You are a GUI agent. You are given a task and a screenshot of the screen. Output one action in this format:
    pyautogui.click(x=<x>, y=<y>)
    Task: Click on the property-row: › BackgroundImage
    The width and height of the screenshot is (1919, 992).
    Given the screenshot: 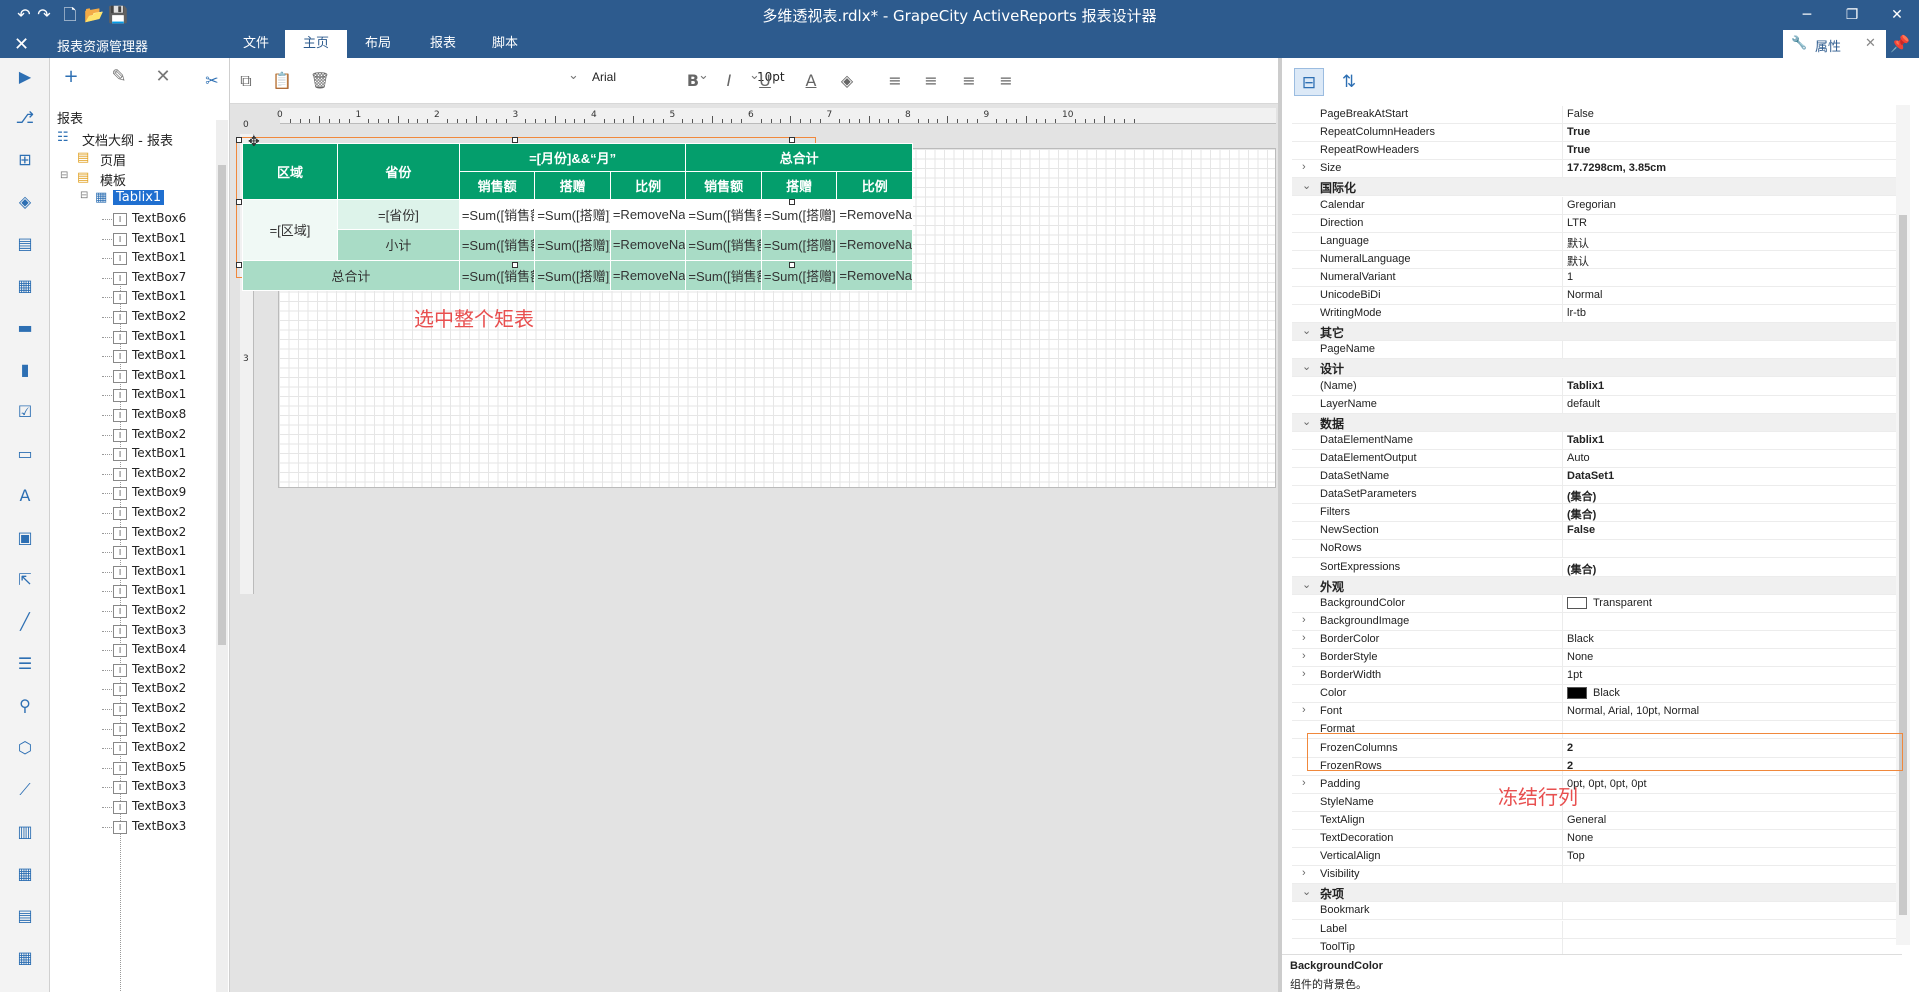 What is the action you would take?
    pyautogui.click(x=1597, y=621)
    